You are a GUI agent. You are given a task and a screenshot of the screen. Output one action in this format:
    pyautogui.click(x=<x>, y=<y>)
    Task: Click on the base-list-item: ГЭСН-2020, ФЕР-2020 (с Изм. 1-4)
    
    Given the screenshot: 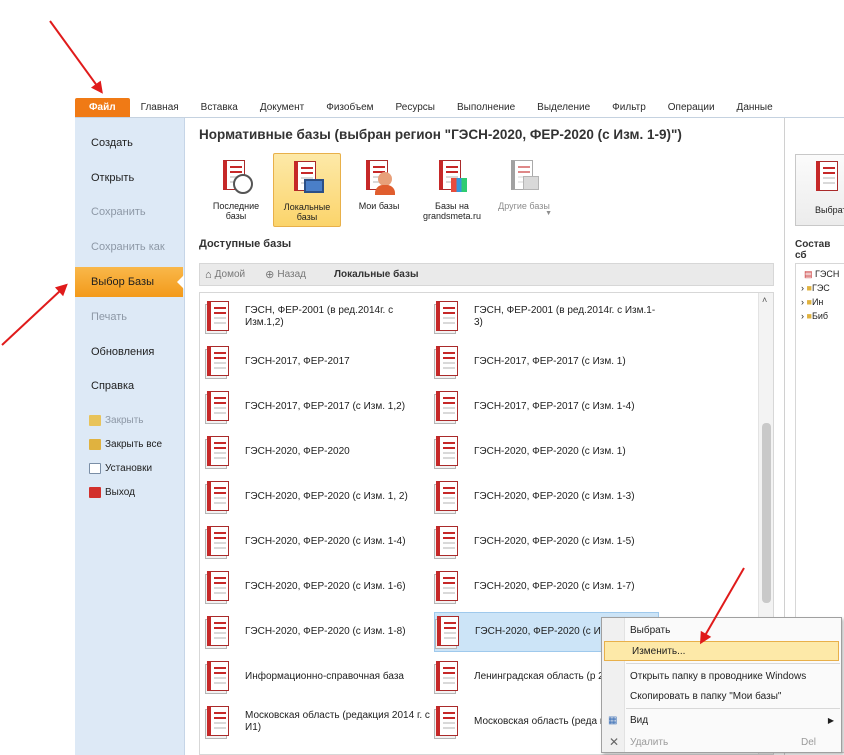 What is the action you would take?
    pyautogui.click(x=317, y=542)
    